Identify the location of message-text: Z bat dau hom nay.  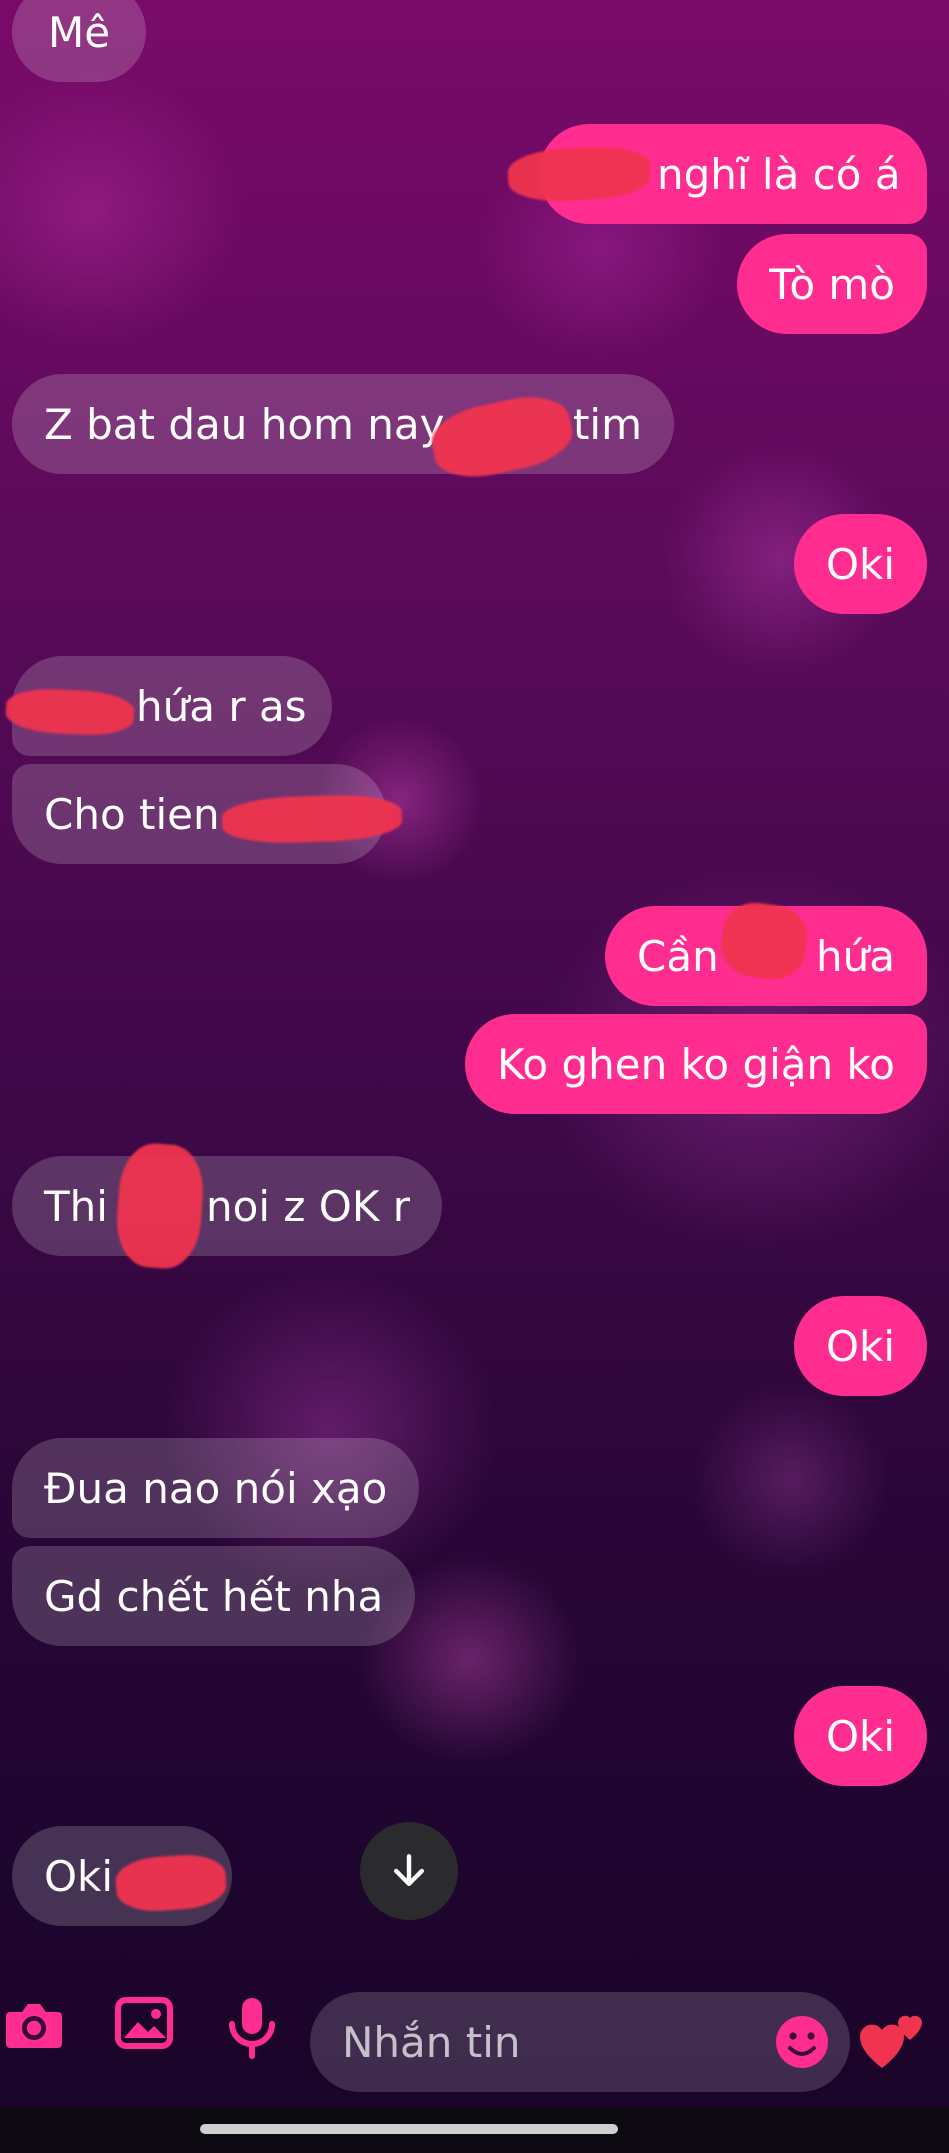
(244, 424).